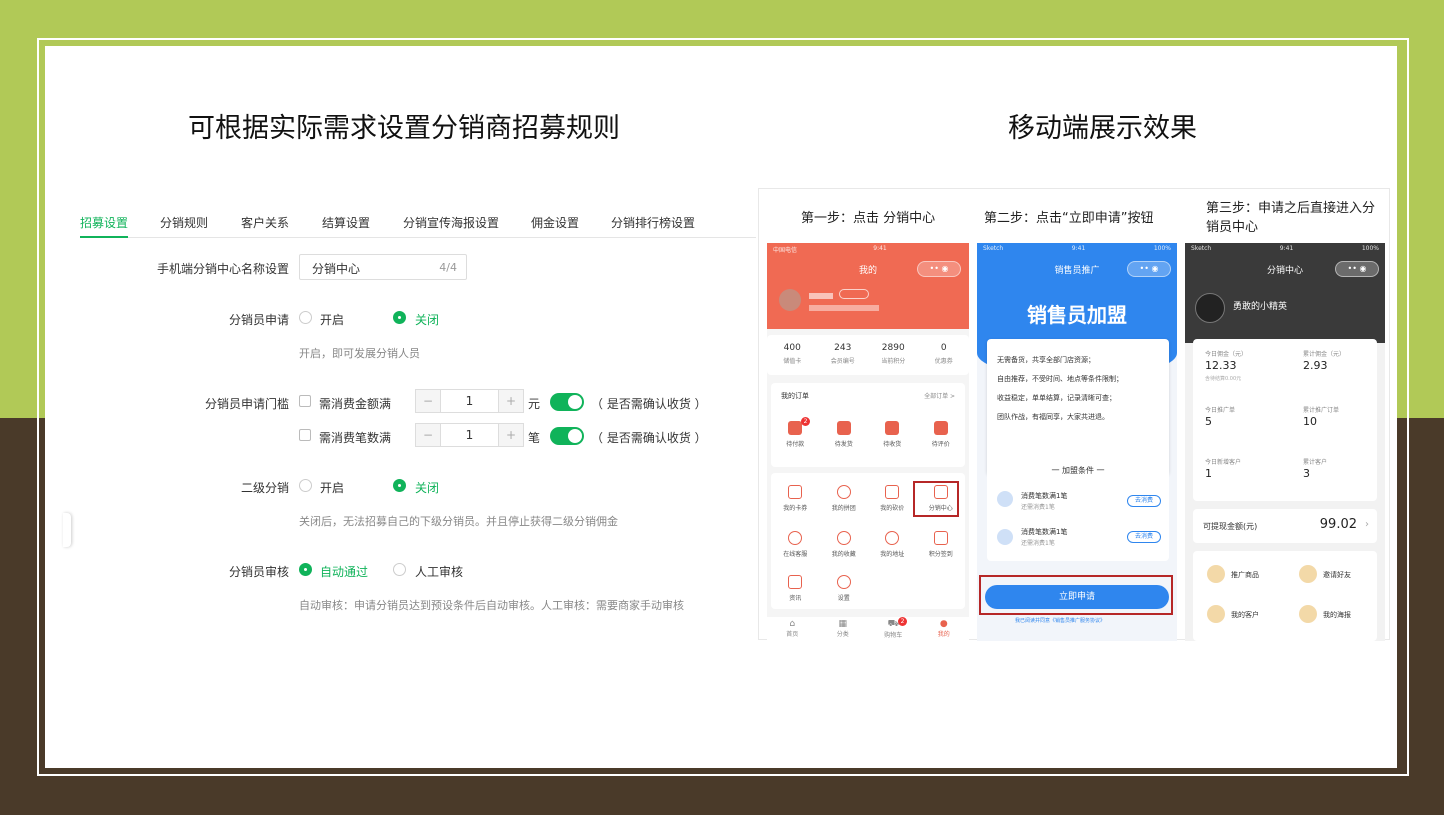 This screenshot has width=1444, height=815. What do you see at coordinates (795, 588) in the screenshot?
I see `grid-news: 资讯` at bounding box center [795, 588].